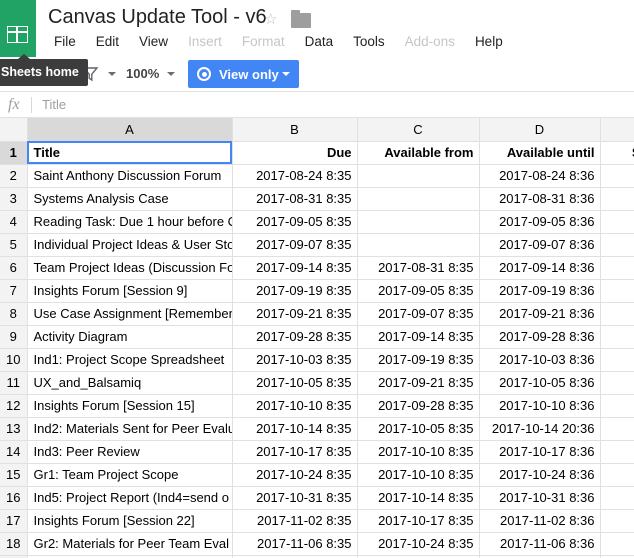 Image resolution: width=634 pixels, height=558 pixels. Describe the element at coordinates (418, 199) in the screenshot. I see `cell-c3` at that location.